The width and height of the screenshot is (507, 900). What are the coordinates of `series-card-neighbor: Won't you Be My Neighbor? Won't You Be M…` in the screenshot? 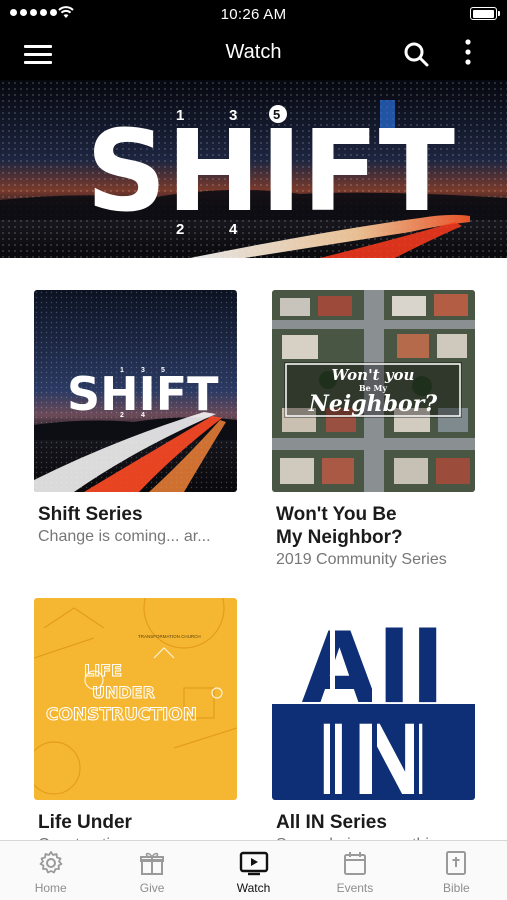 It's located at (373, 430).